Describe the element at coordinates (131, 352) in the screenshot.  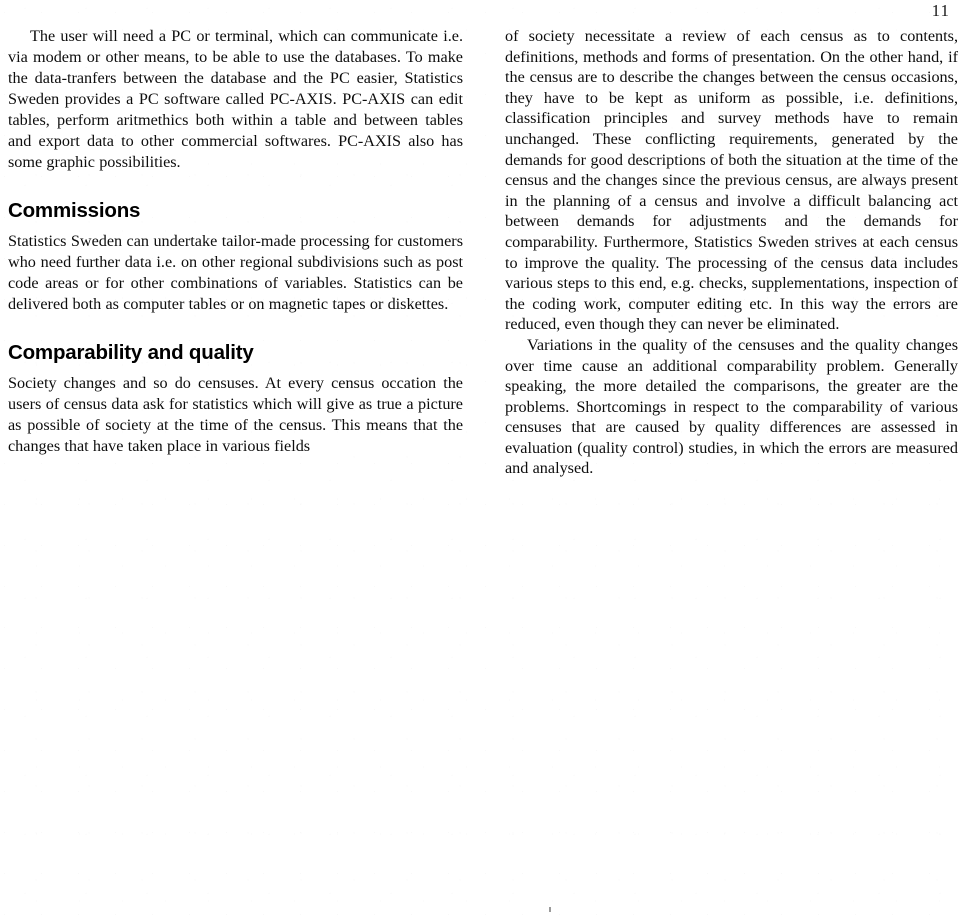
I see `heading-comparability-and-quality: Comparability and quality` at that location.